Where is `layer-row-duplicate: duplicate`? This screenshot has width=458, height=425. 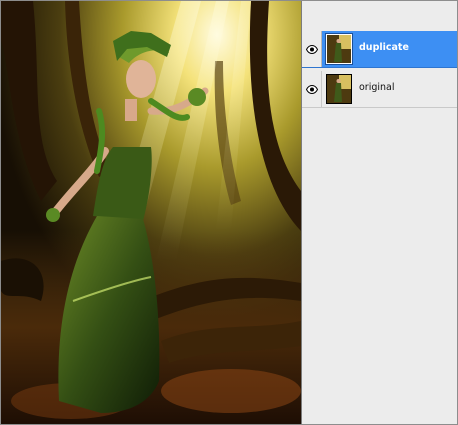
layer-row-duplicate: duplicate is located at coordinates (379, 49).